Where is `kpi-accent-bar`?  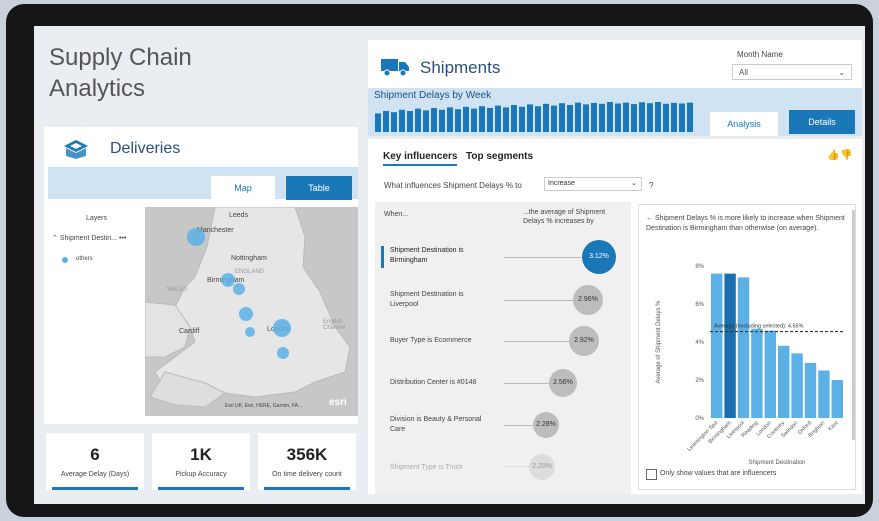 kpi-accent-bar is located at coordinates (307, 488).